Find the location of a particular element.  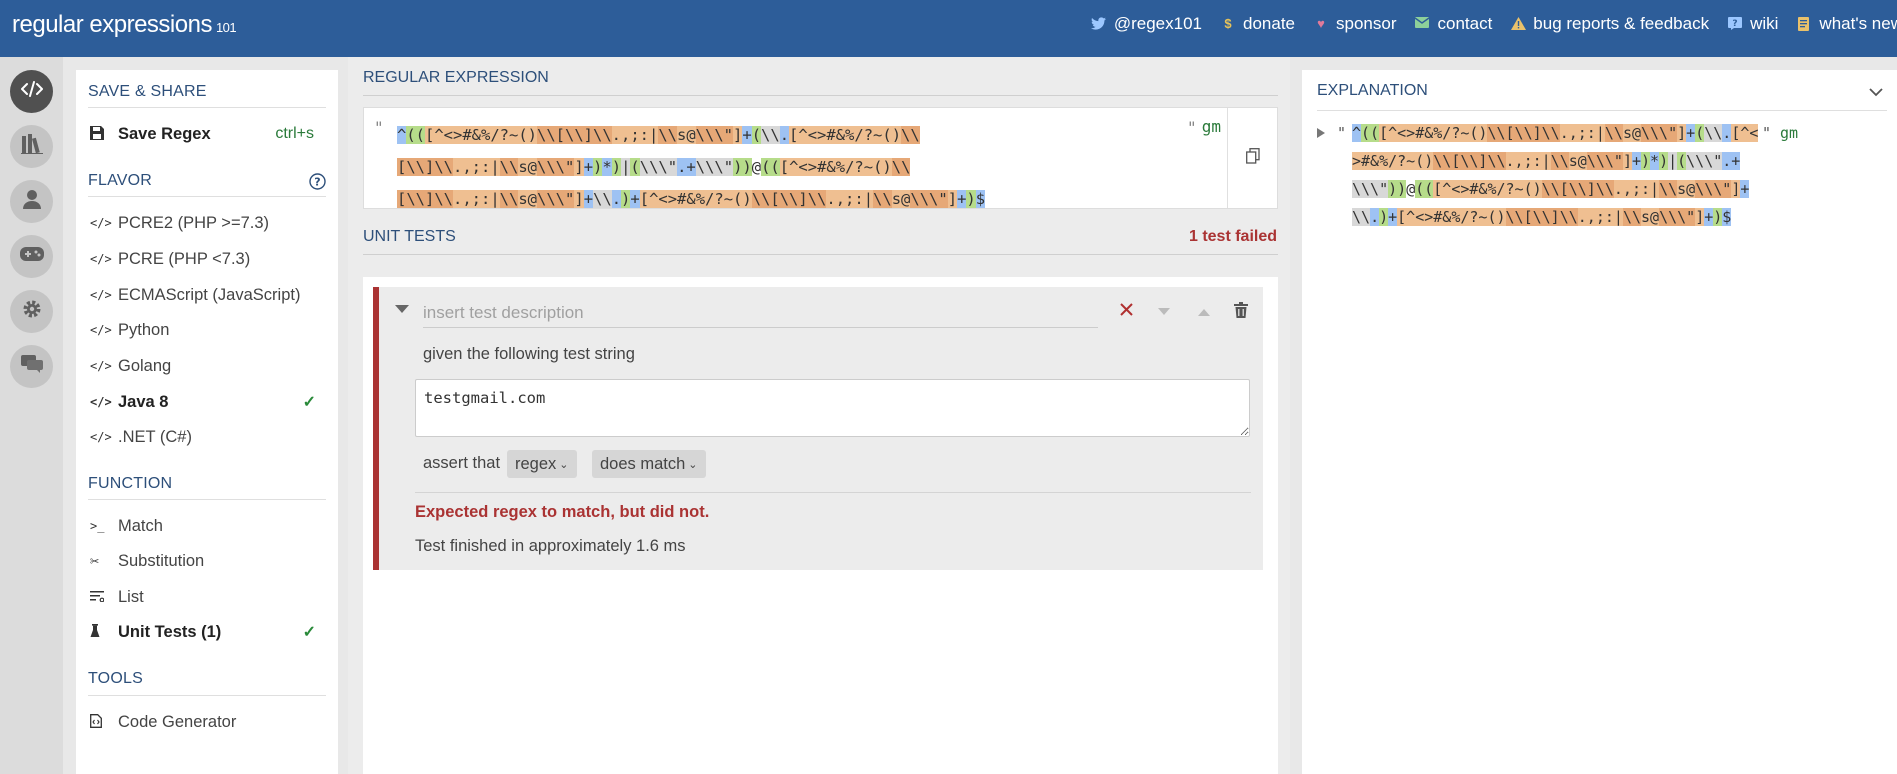

flavor-ecmascript: </> ECMAScript (JavaScript) is located at coordinates (207, 295).